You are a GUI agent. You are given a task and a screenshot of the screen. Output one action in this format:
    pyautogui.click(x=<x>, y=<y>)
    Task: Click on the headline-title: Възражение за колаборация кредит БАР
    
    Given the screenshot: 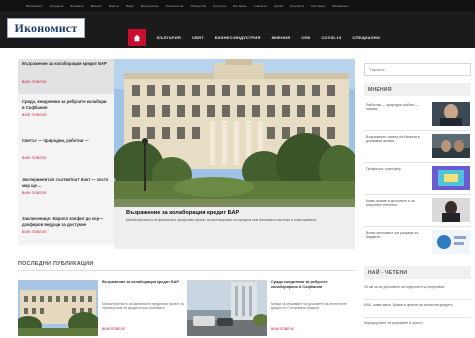 What is the action you would take?
    pyautogui.click(x=64, y=63)
    